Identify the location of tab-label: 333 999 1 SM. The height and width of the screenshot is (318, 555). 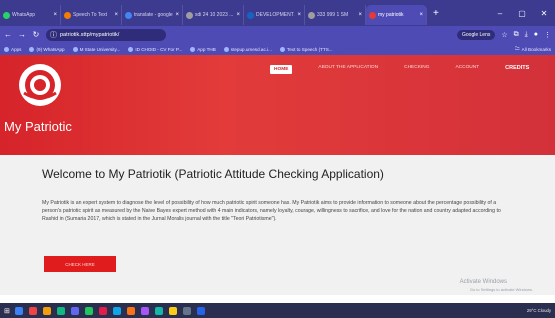
(333, 15).